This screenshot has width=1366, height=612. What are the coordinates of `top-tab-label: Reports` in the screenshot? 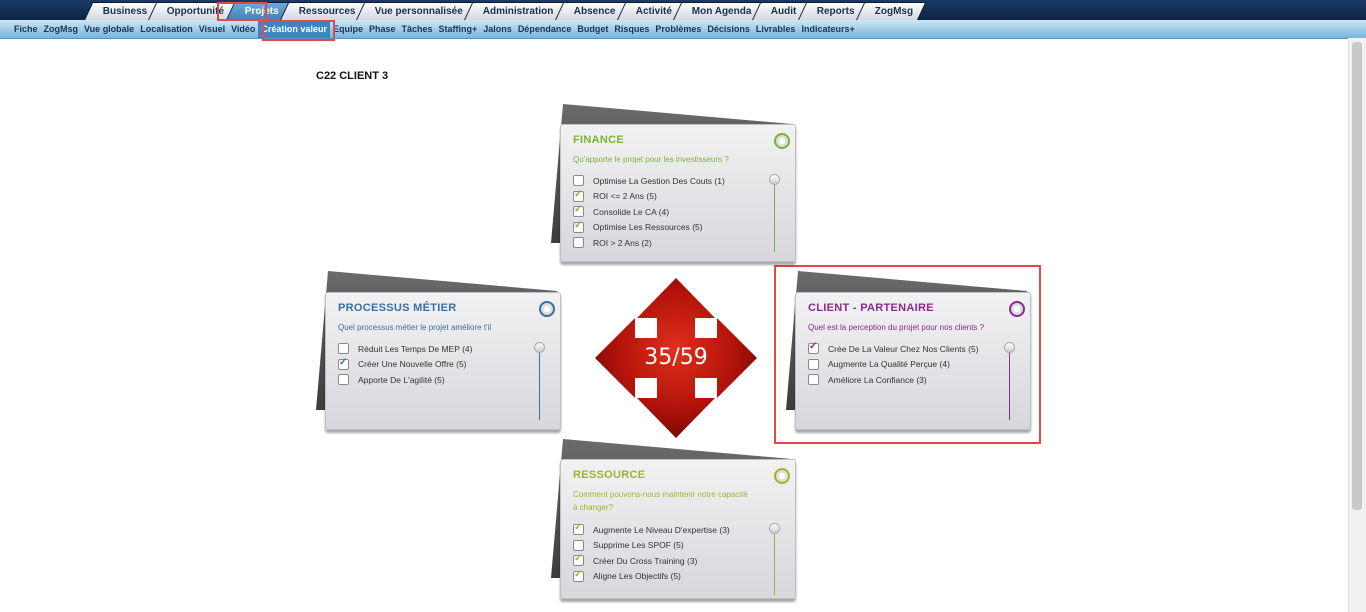 It's located at (835, 11).